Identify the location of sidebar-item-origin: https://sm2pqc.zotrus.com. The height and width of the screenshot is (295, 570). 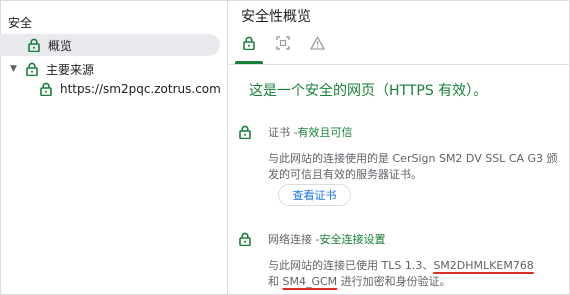
(111, 89).